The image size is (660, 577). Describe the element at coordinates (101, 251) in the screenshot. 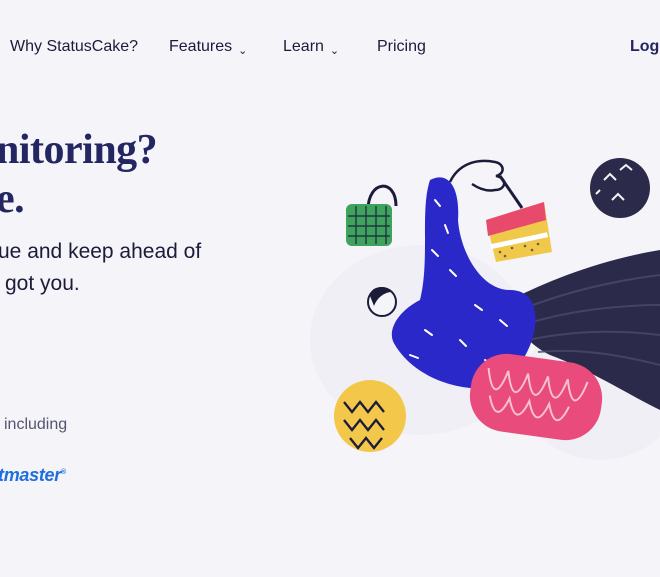

I see `hero-subtitle-line-1: ue and keep ahead of` at that location.